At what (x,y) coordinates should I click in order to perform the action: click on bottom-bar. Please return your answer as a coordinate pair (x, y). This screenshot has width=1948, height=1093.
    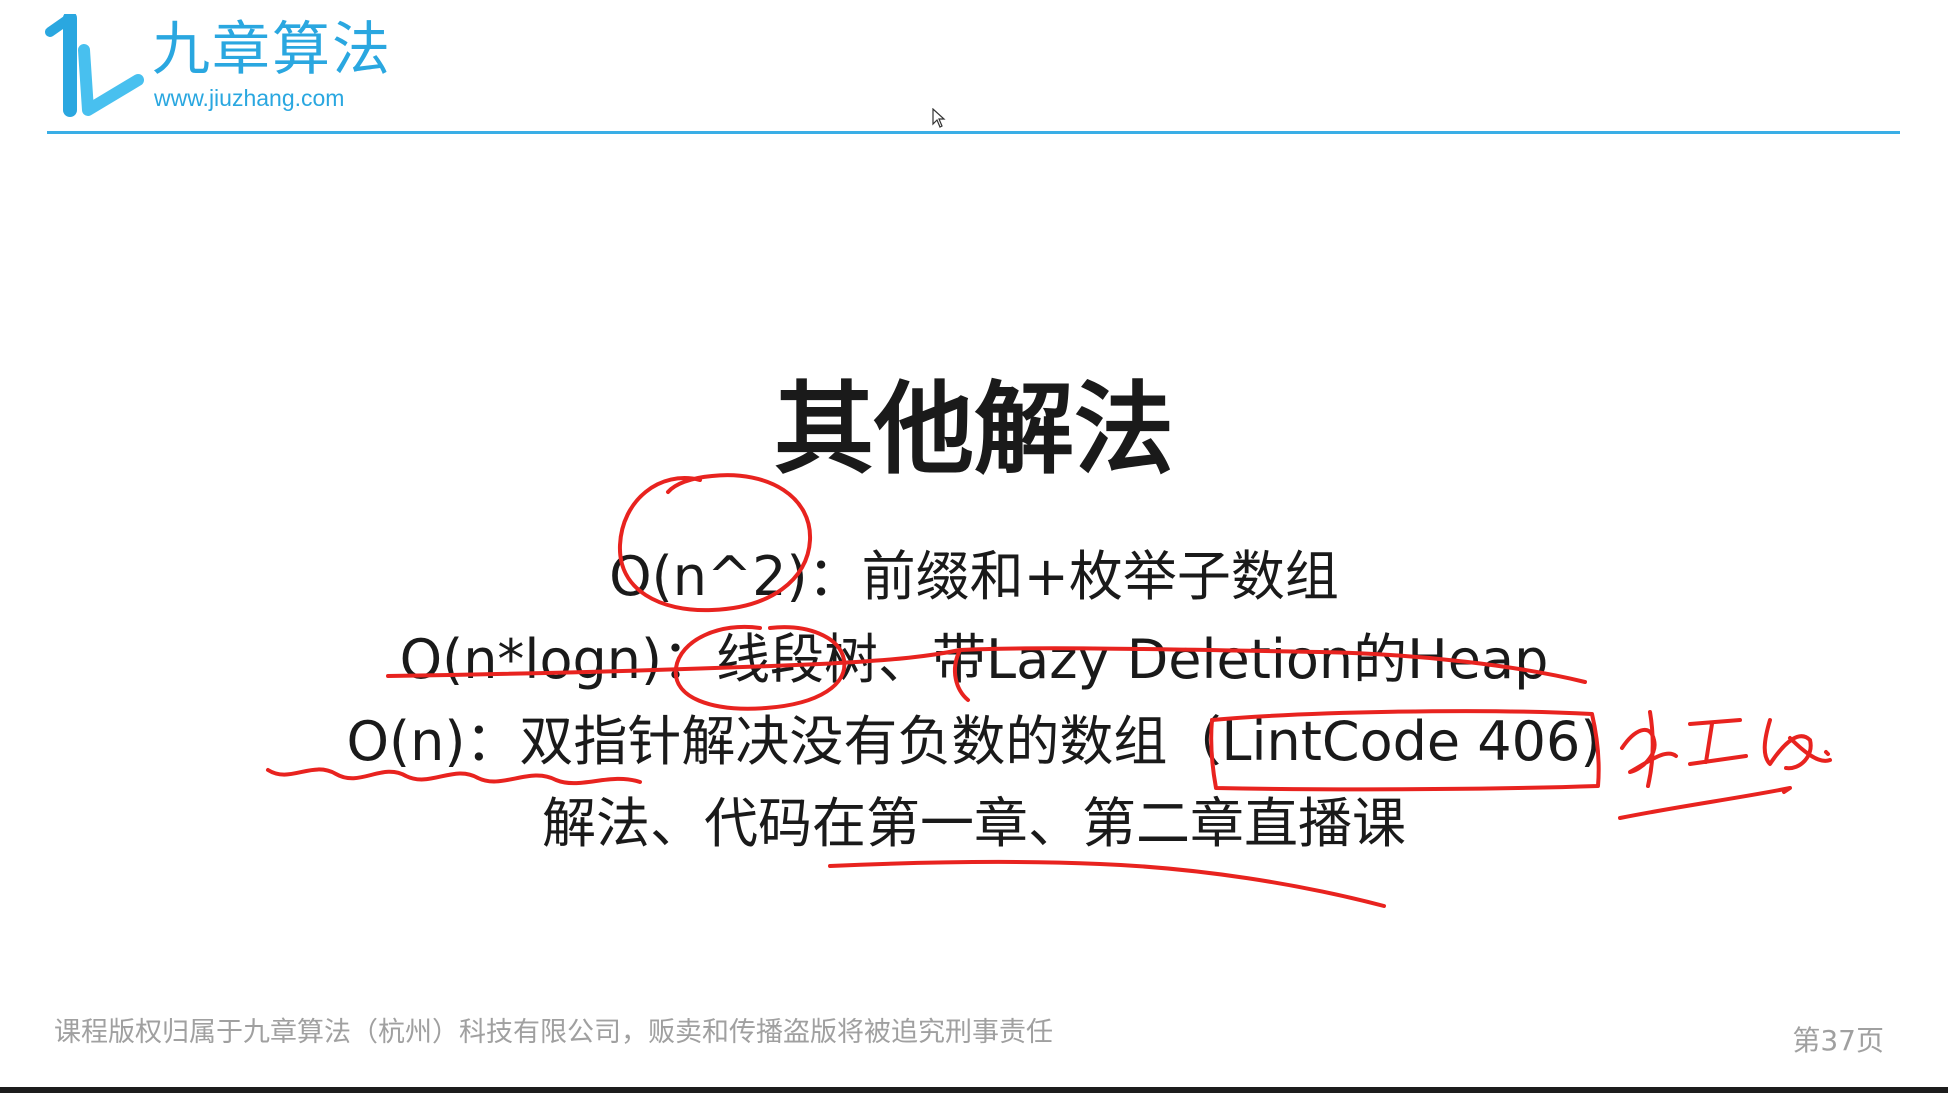
    Looking at the image, I should click on (974, 1090).